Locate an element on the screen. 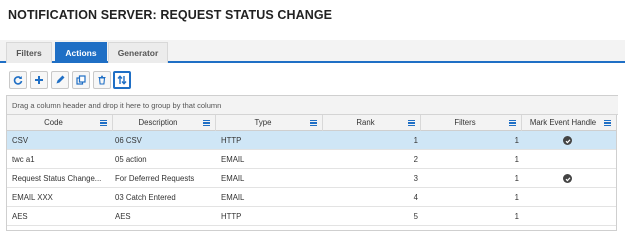 The width and height of the screenshot is (625, 245). delete-button is located at coordinates (102, 80).